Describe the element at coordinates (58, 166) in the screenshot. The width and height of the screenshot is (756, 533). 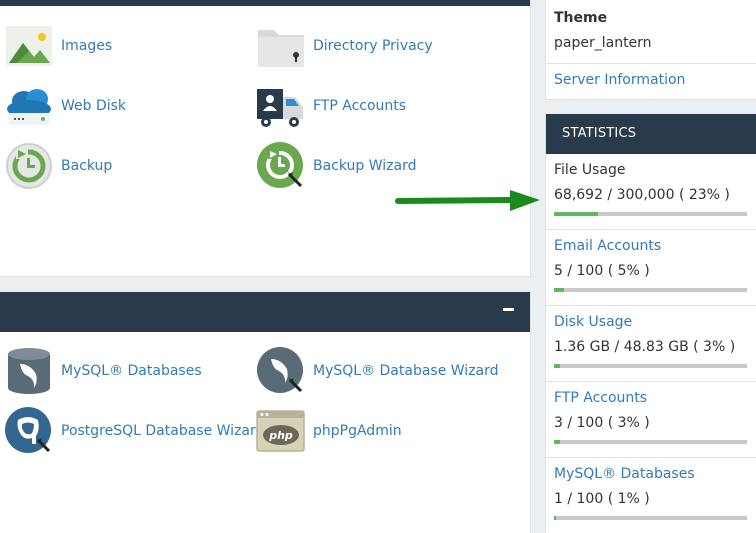
I see `app-backup: Backup` at that location.